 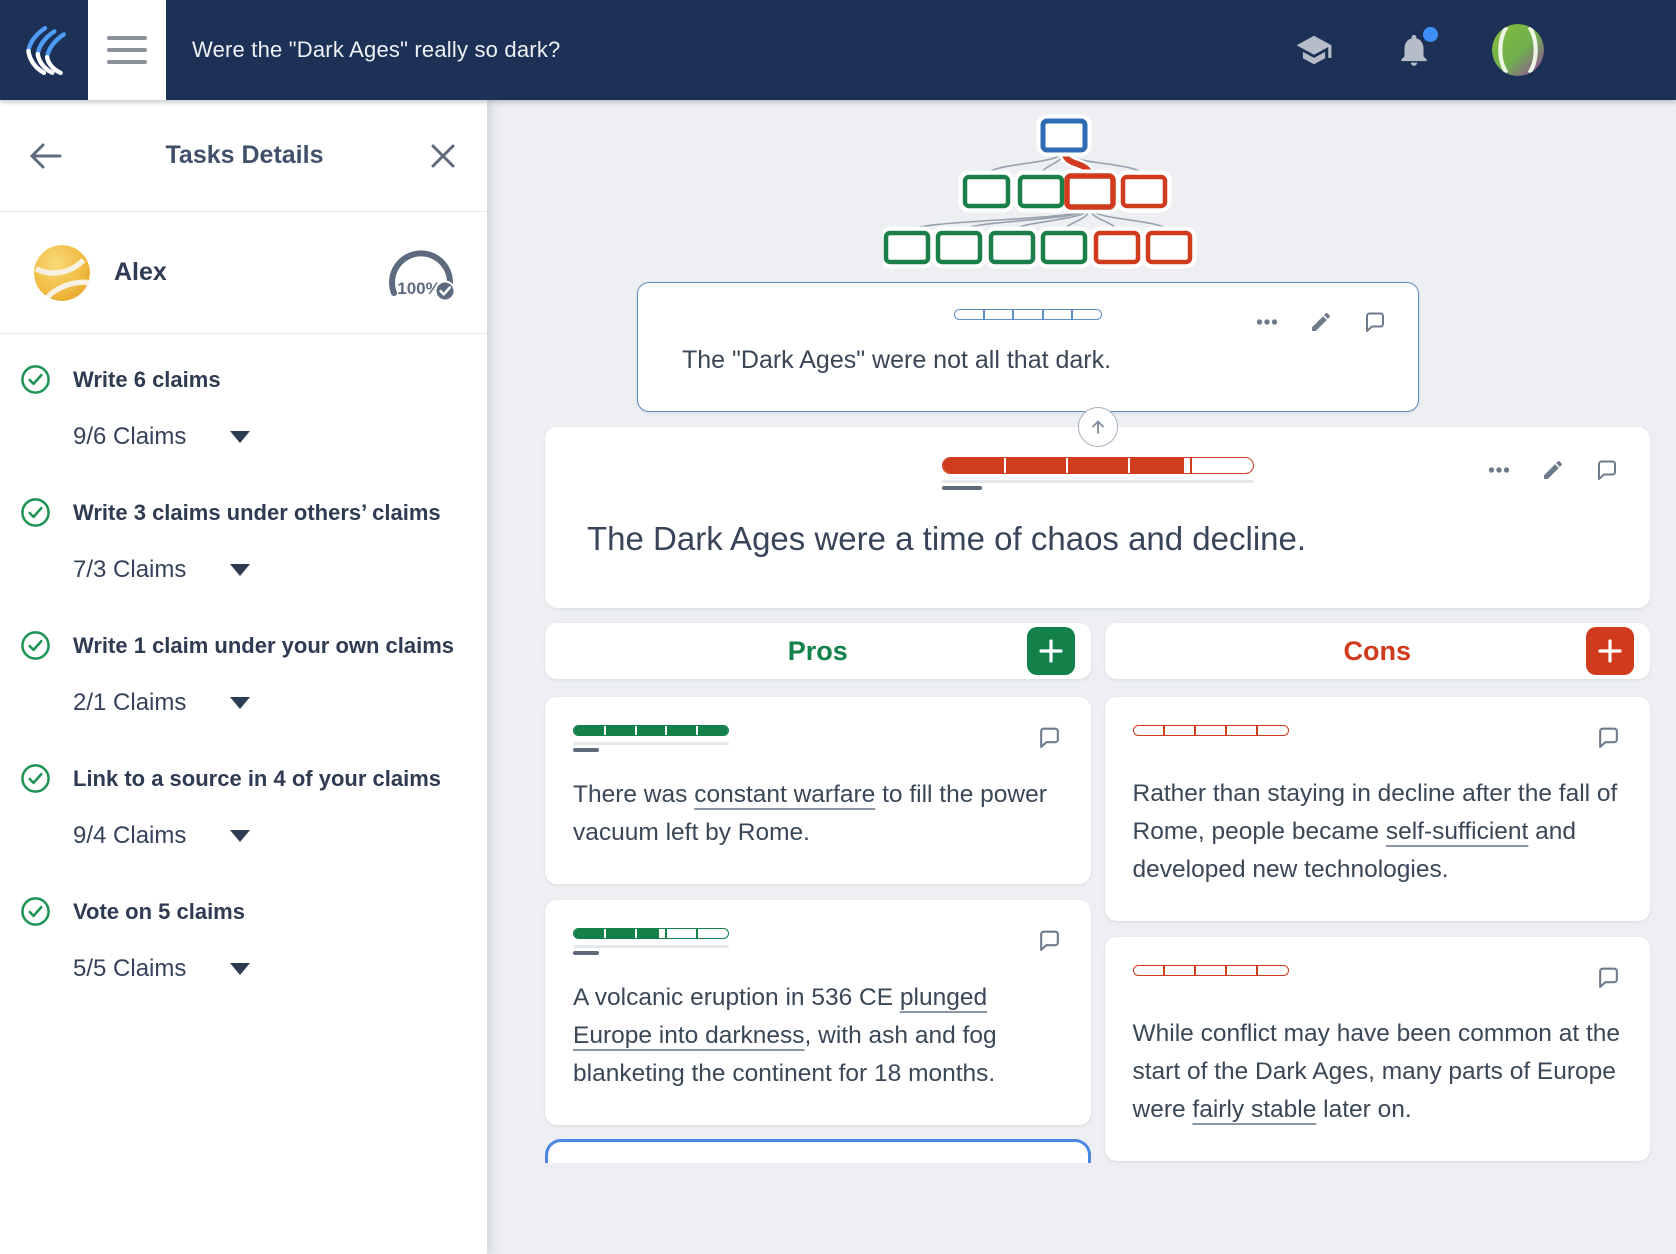 What do you see at coordinates (257, 512) in the screenshot?
I see `task-title: Write 3 claims under others’ claims` at bounding box center [257, 512].